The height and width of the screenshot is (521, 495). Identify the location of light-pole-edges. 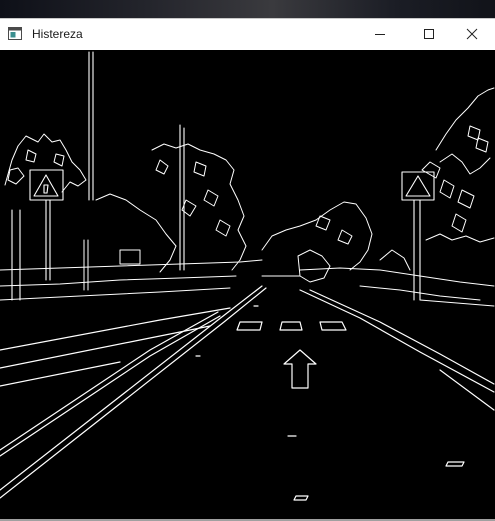
(136, 161).